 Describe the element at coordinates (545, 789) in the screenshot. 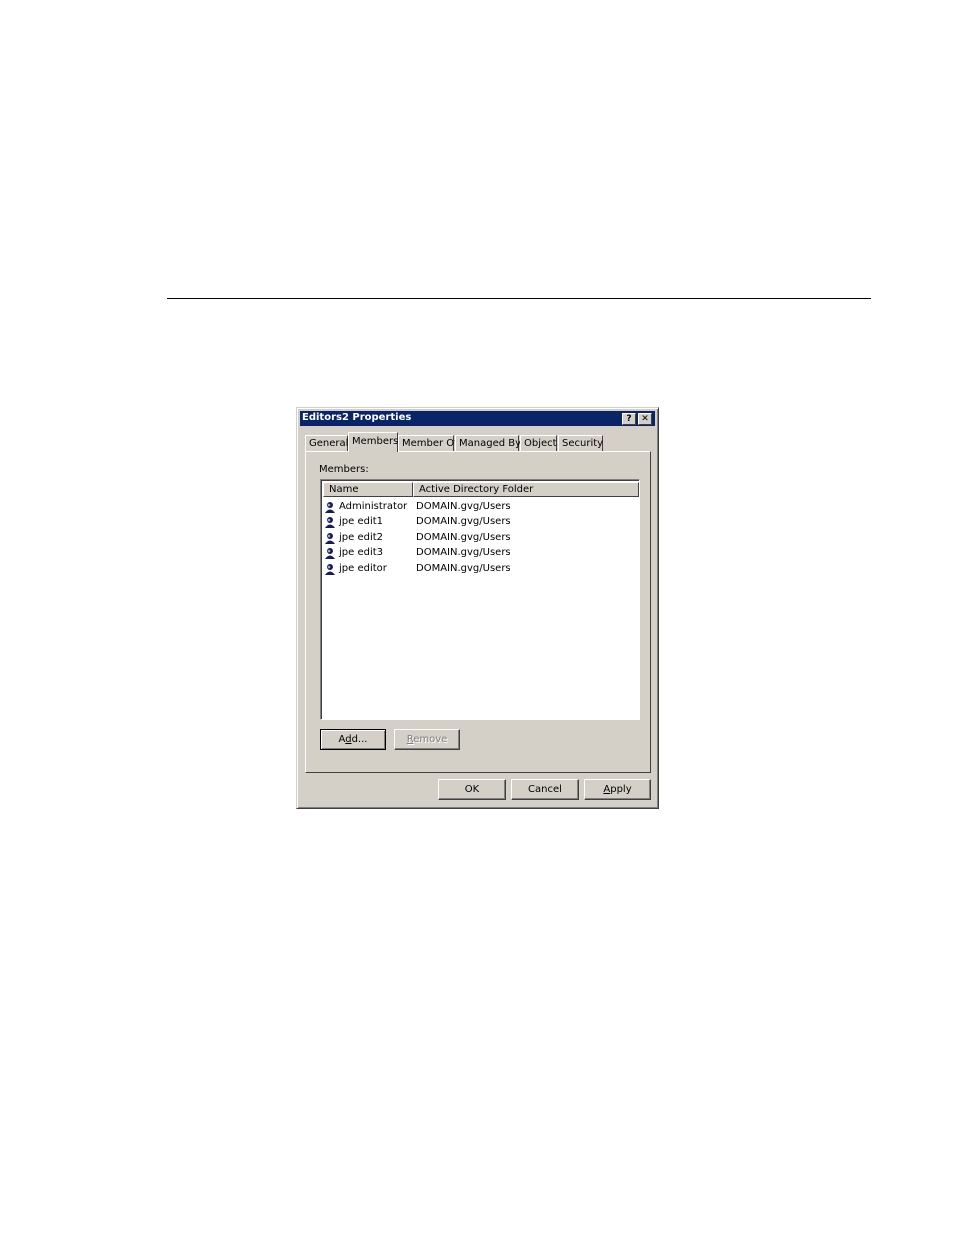

I see `cancel-button: Cancel` at that location.